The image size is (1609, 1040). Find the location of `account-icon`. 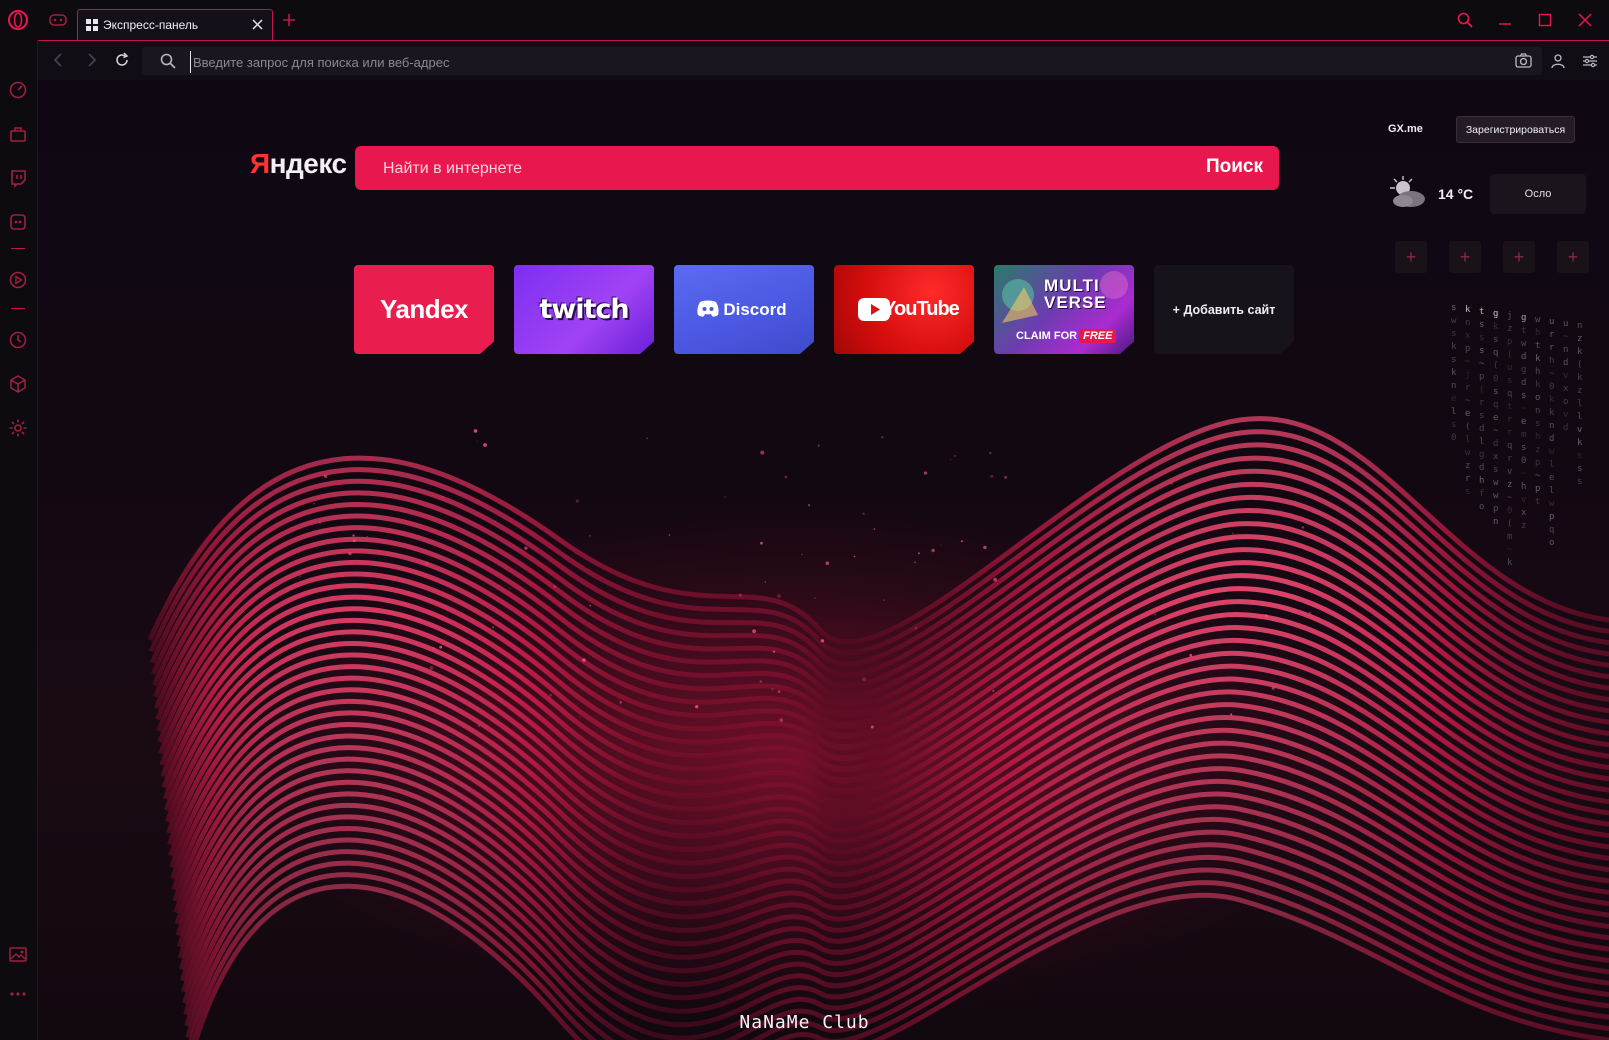

account-icon is located at coordinates (1558, 61).